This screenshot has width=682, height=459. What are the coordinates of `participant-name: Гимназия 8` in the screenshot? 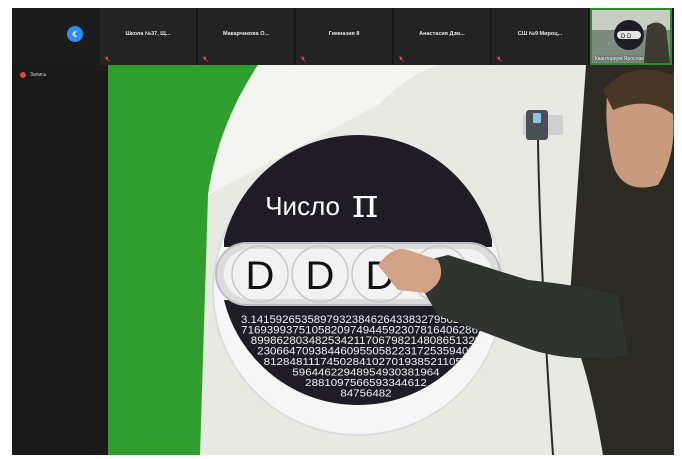 It's located at (344, 34).